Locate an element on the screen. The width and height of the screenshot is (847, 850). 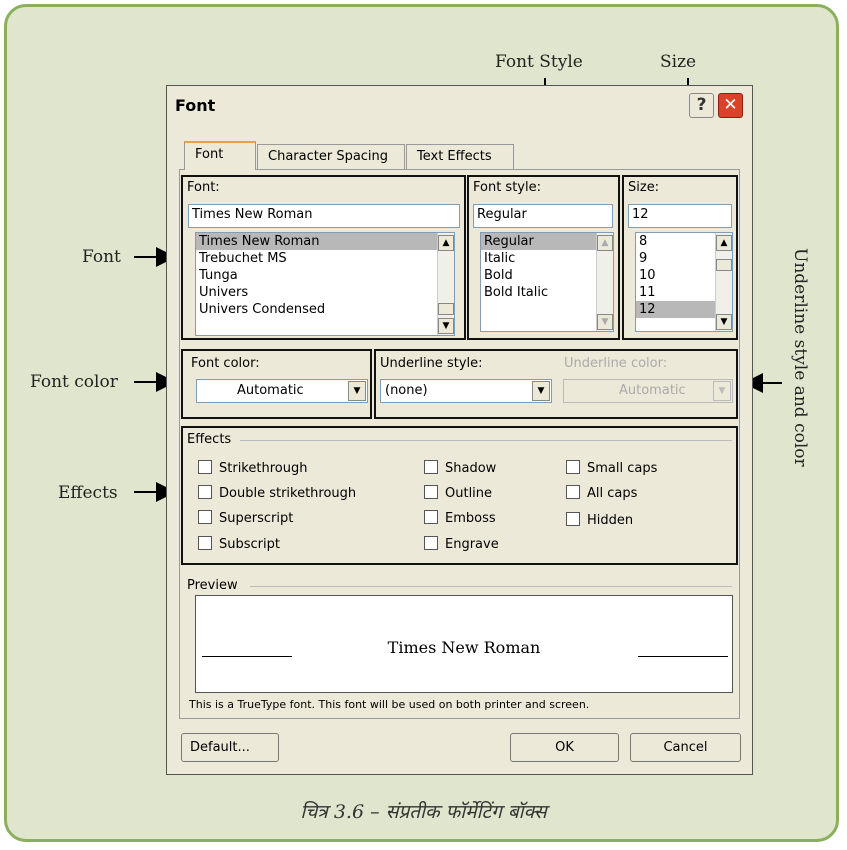
preview-text: Times New Roman is located at coordinates (464, 647).